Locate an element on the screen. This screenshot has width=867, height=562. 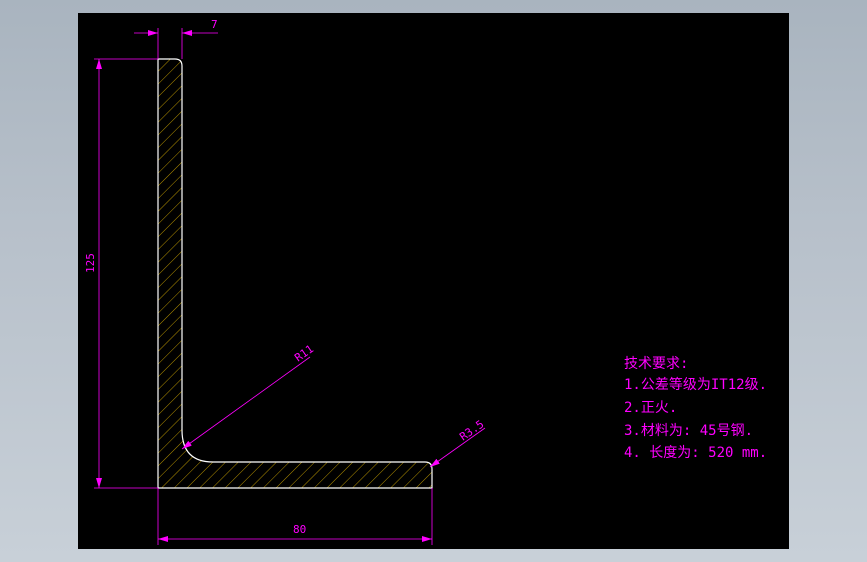
notes-line-1: 1.公差等级为IT12级. is located at coordinates (695, 384).